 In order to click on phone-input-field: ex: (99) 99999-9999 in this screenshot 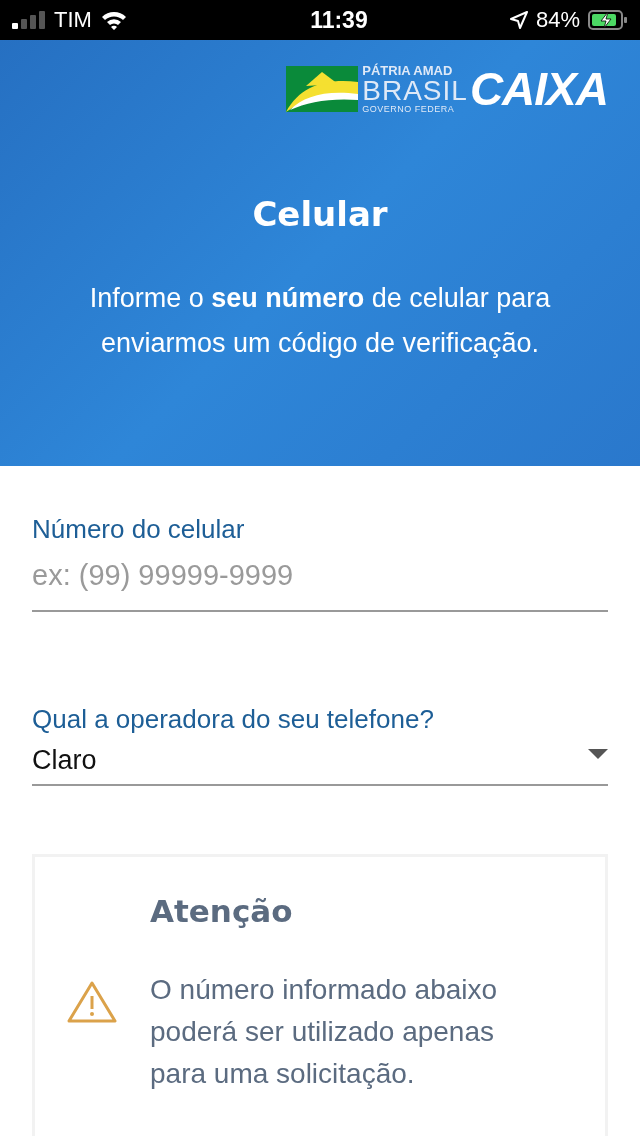, I will do `click(320, 578)`.